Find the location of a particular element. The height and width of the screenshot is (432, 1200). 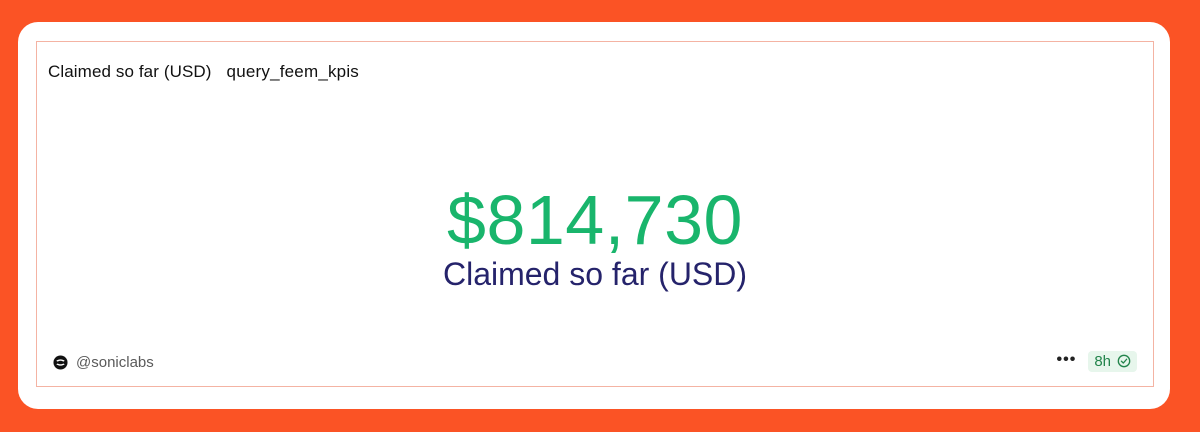

counter-label: Claimed so far (USD) is located at coordinates (595, 274).